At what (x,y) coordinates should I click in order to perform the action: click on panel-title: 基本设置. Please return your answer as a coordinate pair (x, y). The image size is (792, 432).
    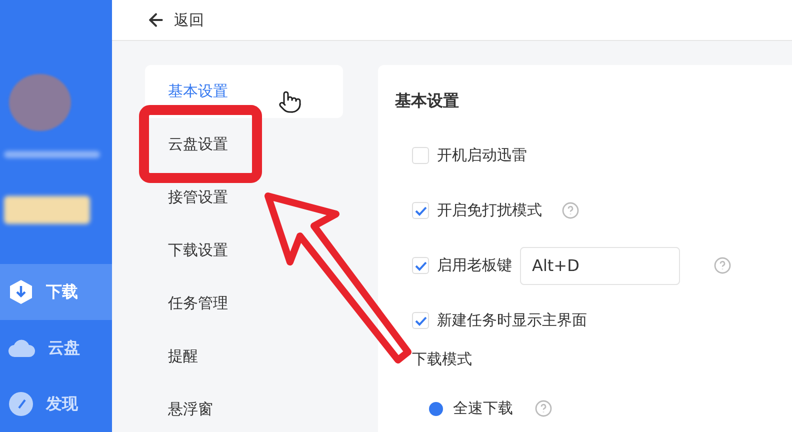
    Looking at the image, I should click on (427, 101).